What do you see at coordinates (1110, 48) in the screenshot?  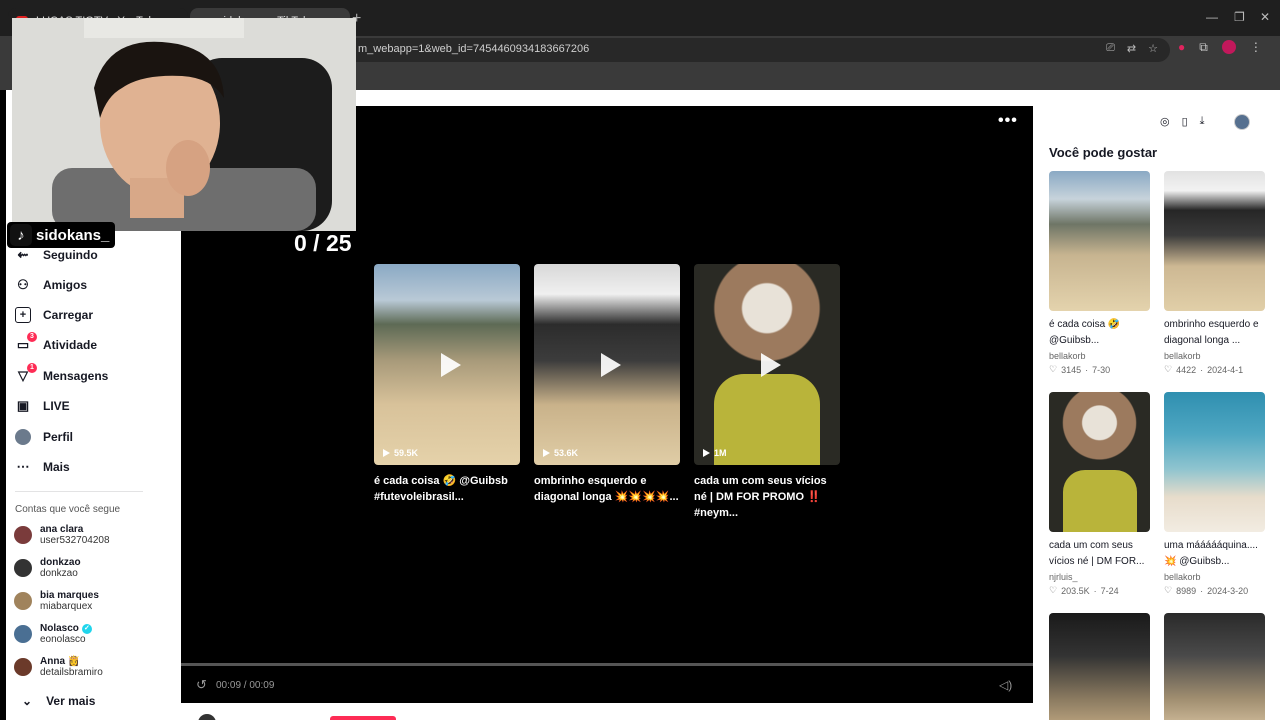 I see `cast-icon: ⎚` at bounding box center [1110, 48].